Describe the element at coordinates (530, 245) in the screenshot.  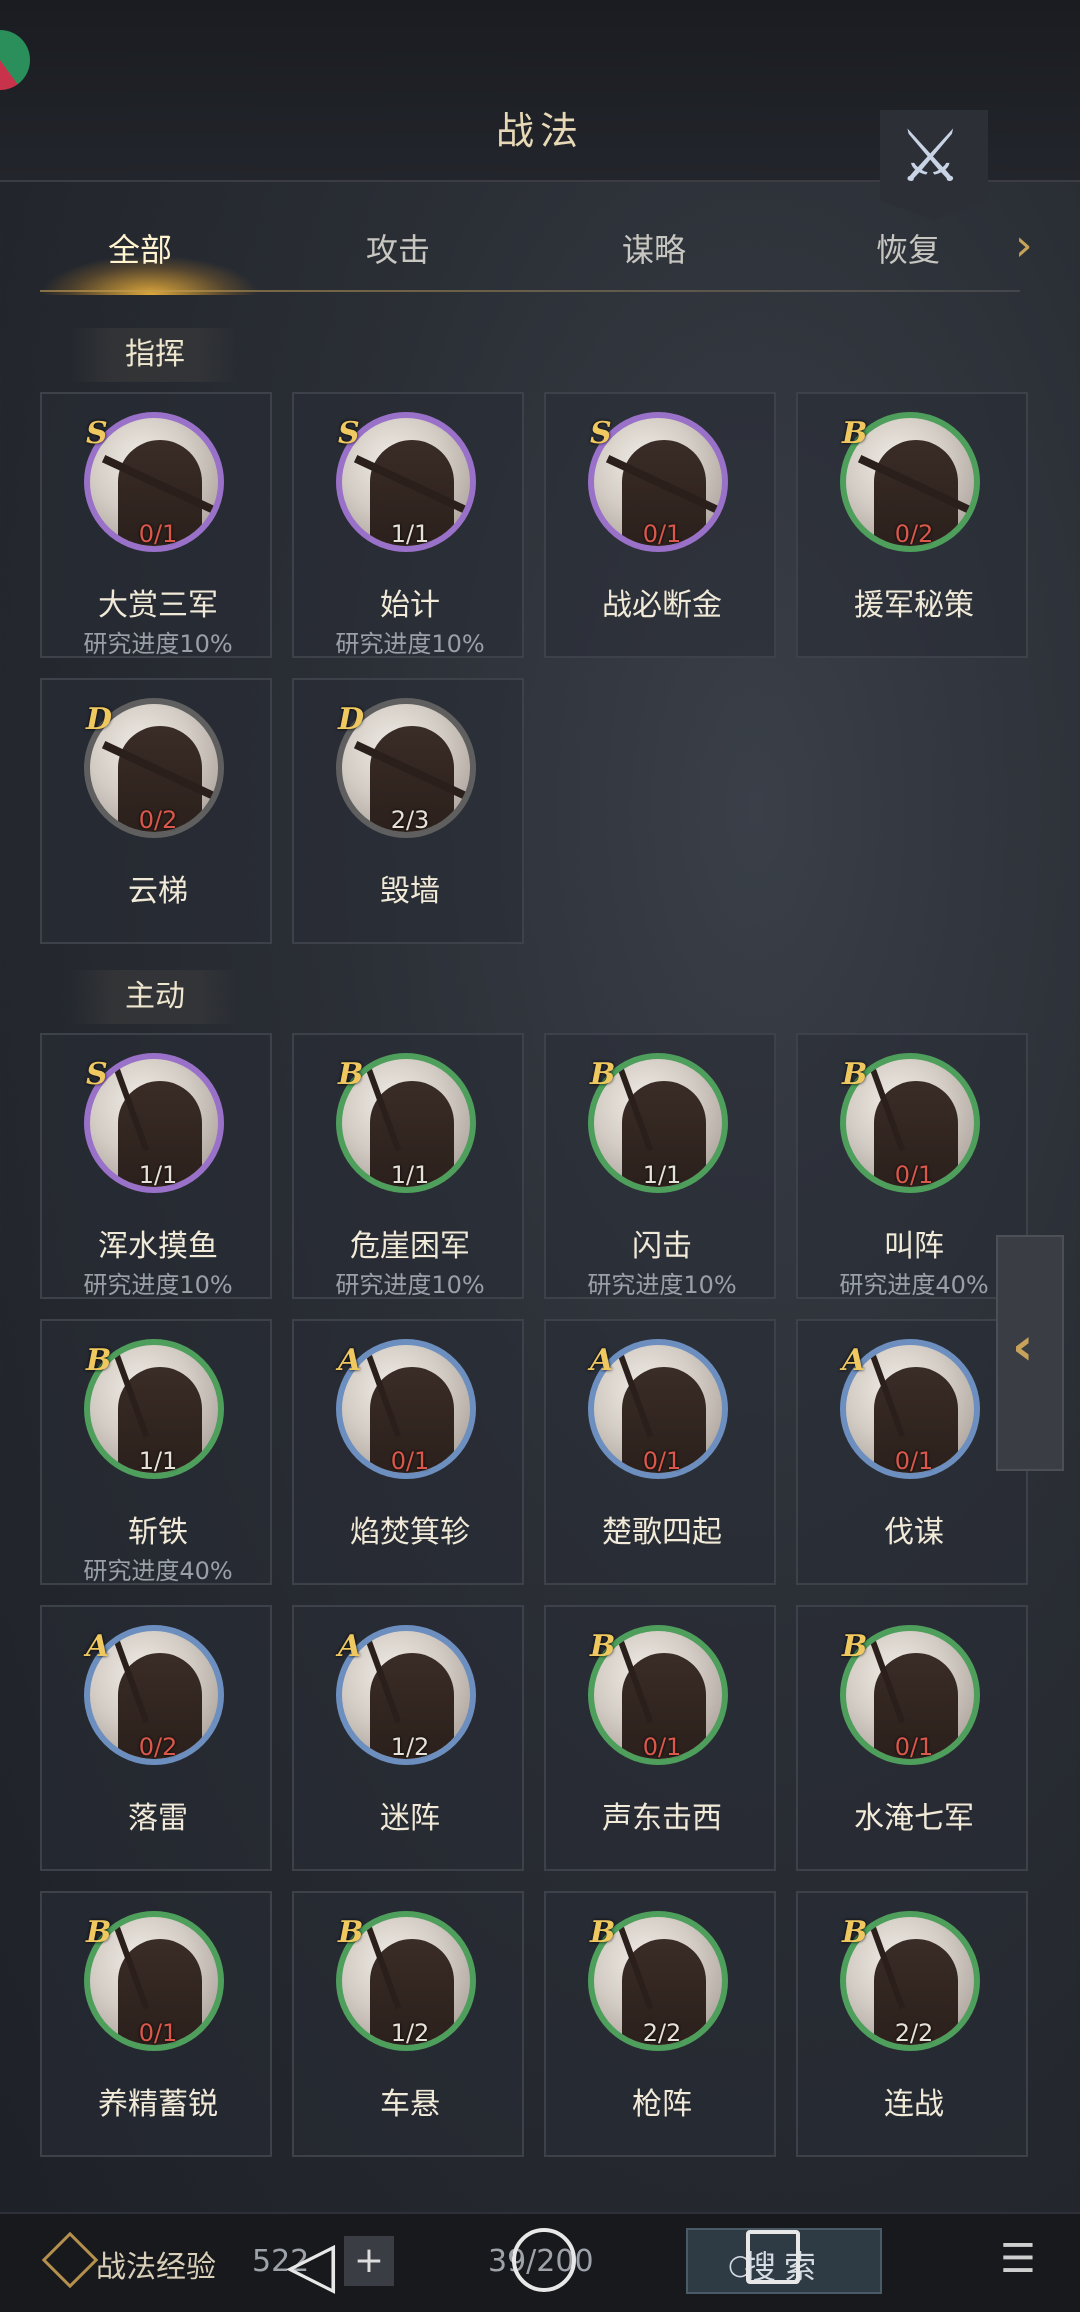
I see `tab-bar: 全部 攻击 谋略 恢复` at that location.